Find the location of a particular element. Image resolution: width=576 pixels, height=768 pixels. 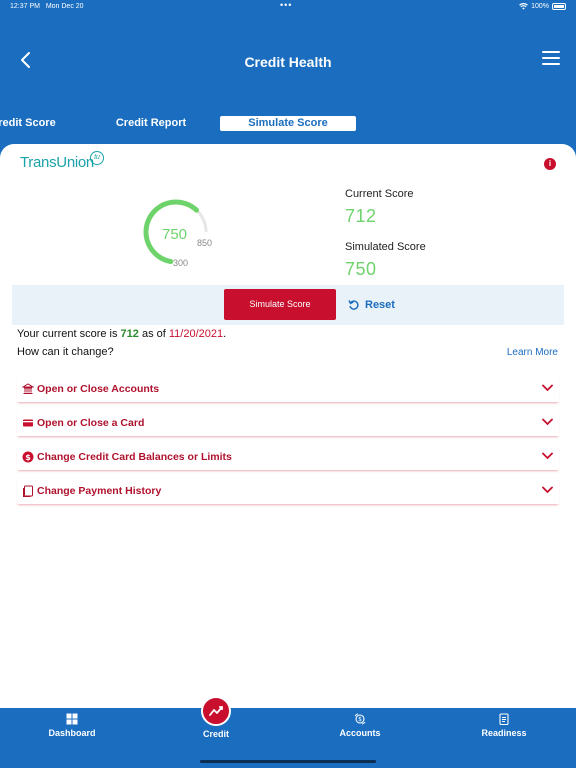

info-icon: i is located at coordinates (550, 164).